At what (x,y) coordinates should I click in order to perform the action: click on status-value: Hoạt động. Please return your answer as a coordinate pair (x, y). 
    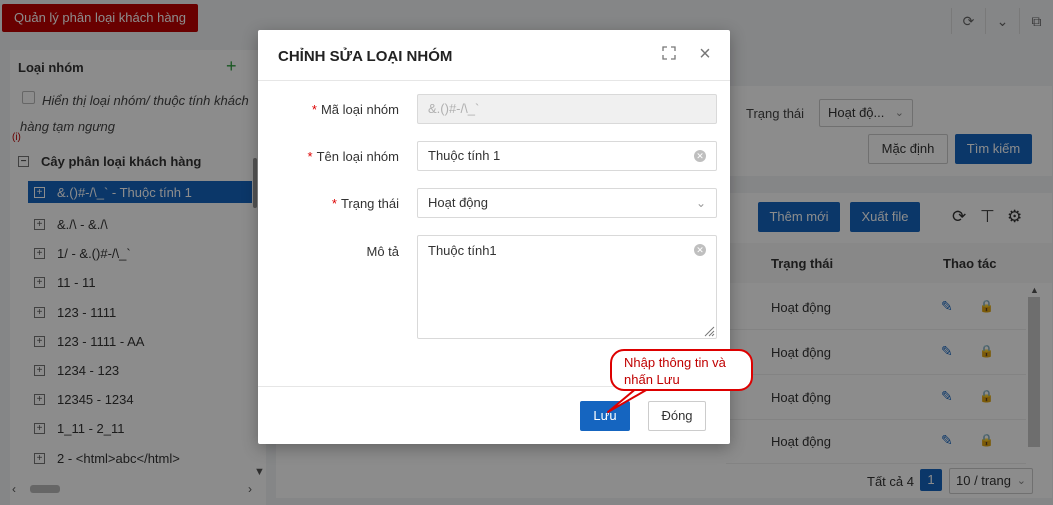
    Looking at the image, I should click on (458, 202).